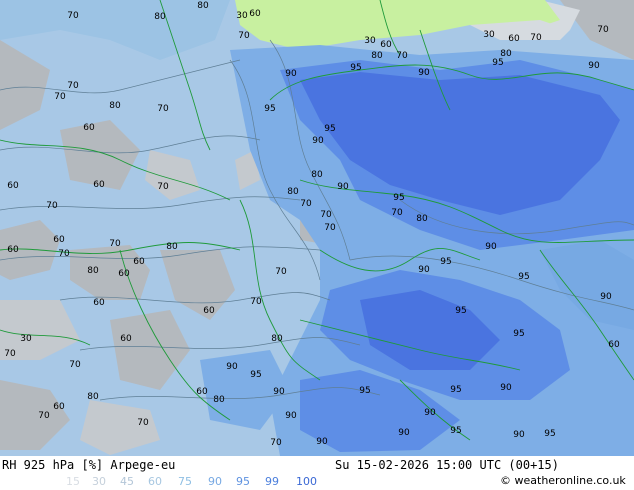 Image resolution: width=634 pixels, height=490 pixels. I want to click on legend-value: 45, so click(127, 481).